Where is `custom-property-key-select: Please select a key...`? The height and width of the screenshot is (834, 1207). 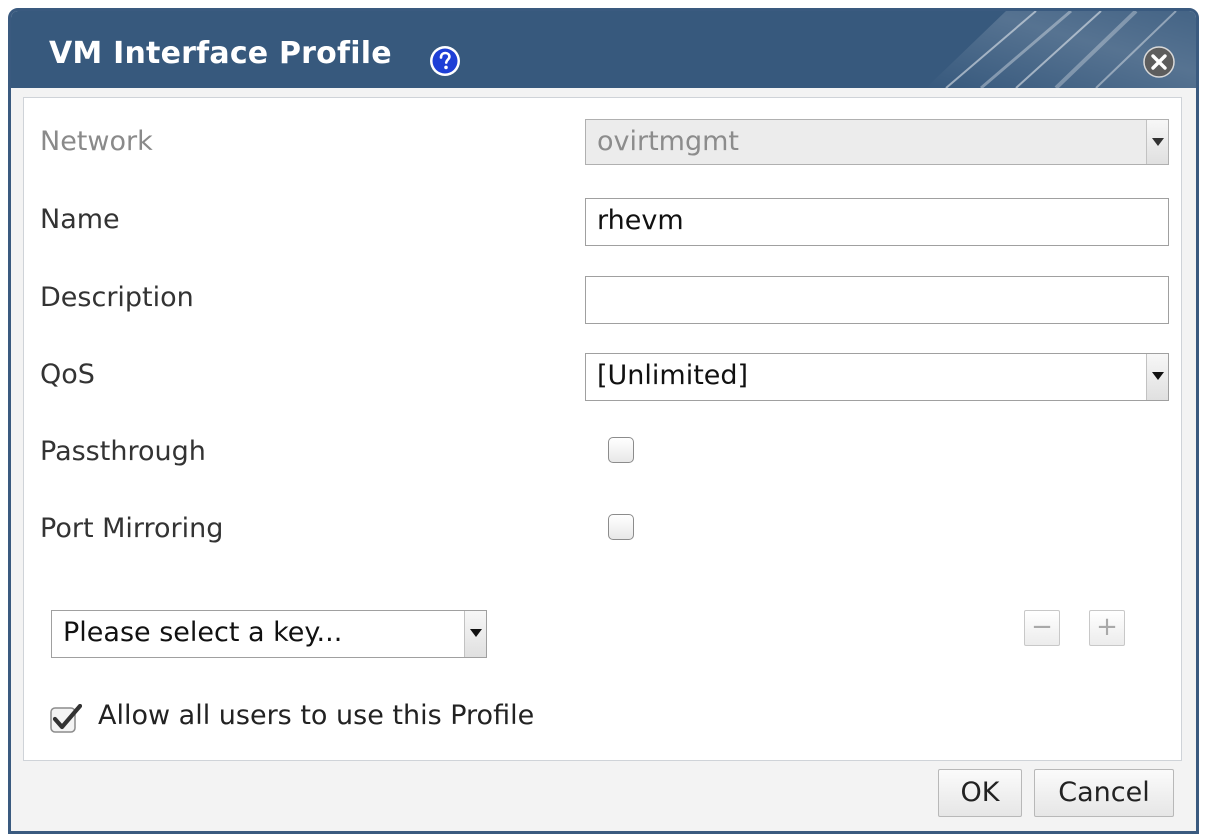 custom-property-key-select: Please select a key... is located at coordinates (269, 634).